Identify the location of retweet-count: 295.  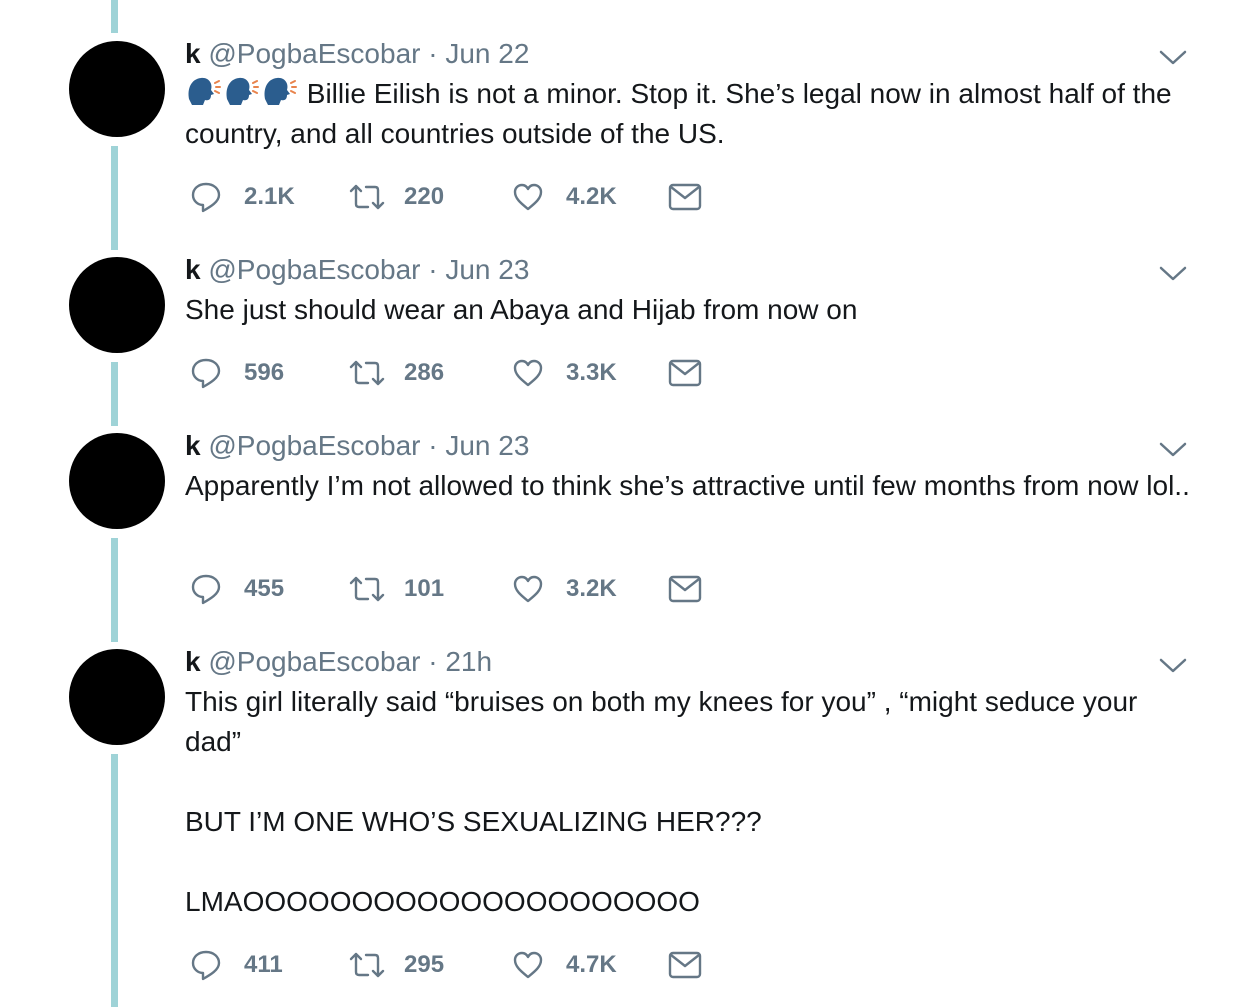
(424, 964).